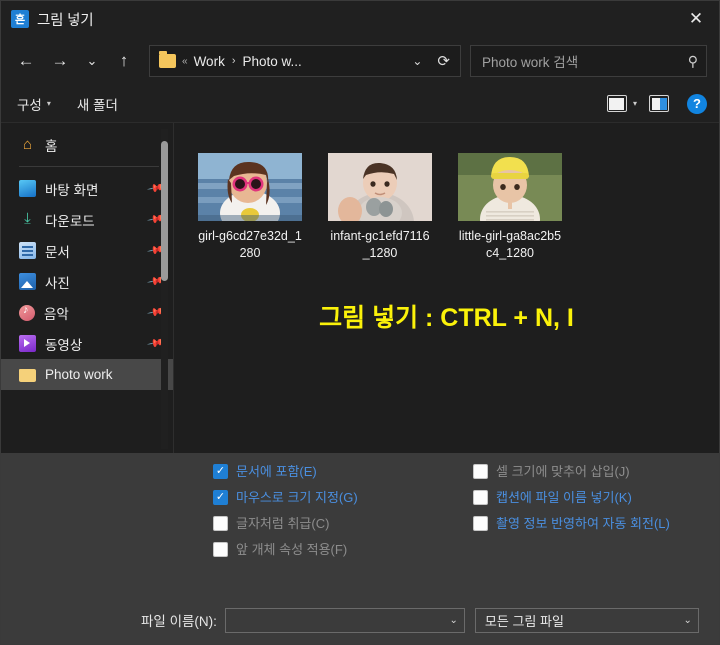 This screenshot has height=645, width=720. What do you see at coordinates (87, 250) in the screenshot?
I see `sidebar-item-documents: 문서 📌` at bounding box center [87, 250].